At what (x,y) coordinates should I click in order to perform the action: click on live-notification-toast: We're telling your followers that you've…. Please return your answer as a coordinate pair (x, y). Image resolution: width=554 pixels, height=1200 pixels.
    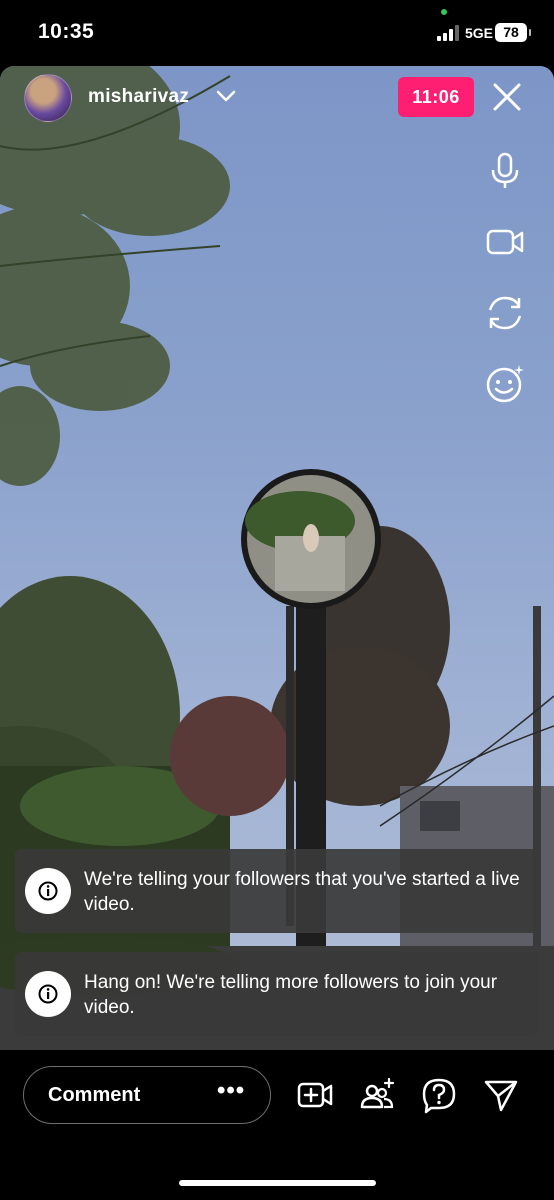
    Looking at the image, I should click on (277, 891).